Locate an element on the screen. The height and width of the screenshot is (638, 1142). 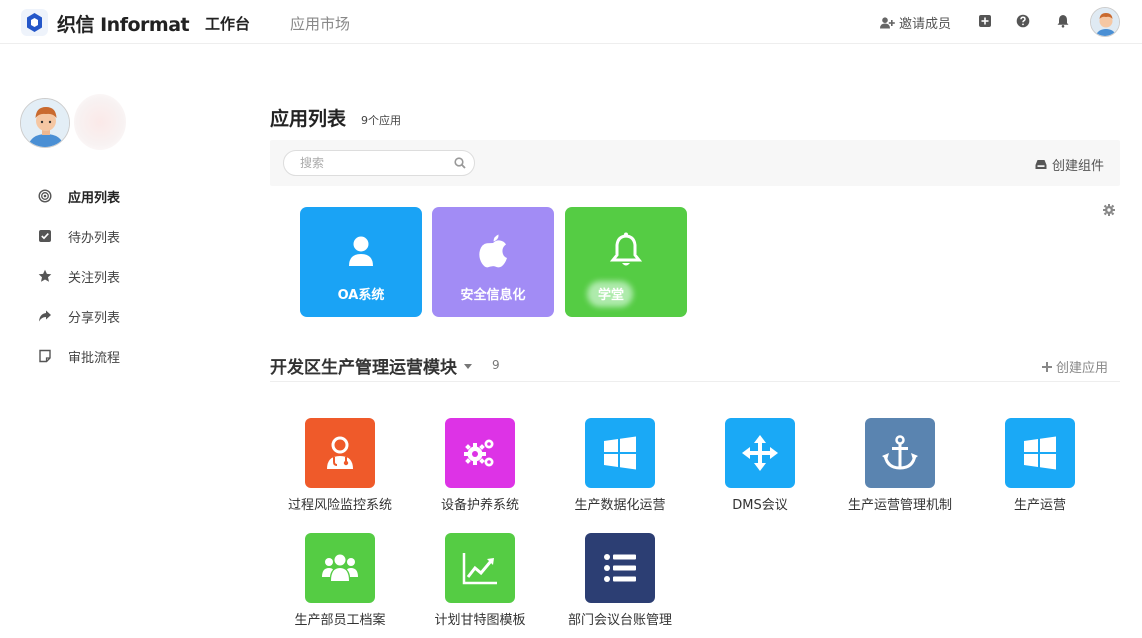
checkbox-icon is located at coordinates (45, 236).